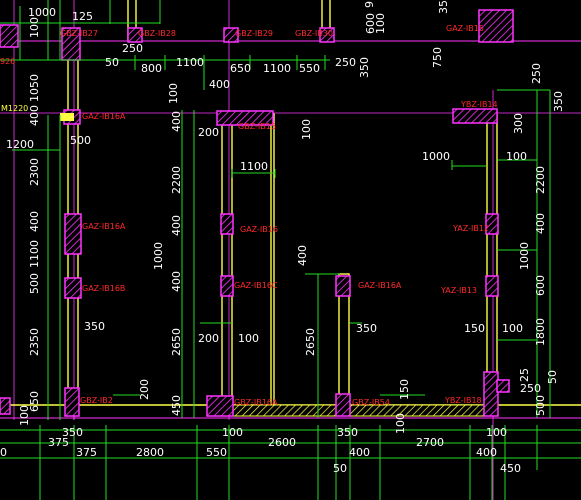 Image resolution: width=581 pixels, height=500 pixels. Describe the element at coordinates (34, 27) in the screenshot. I see `dim-100-left-top: 100` at that location.